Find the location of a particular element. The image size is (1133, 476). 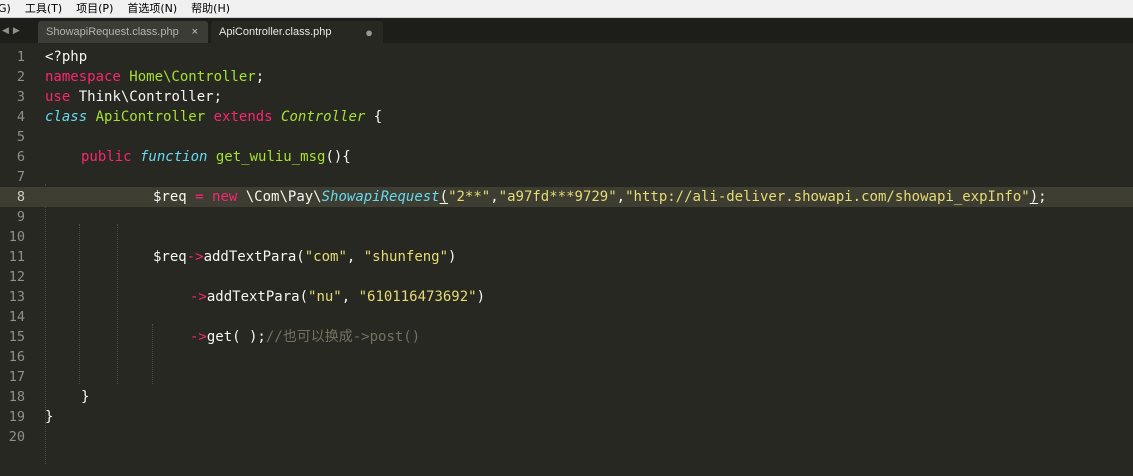

tab-apicontroller: ApiController.class.php ● is located at coordinates (297, 32).